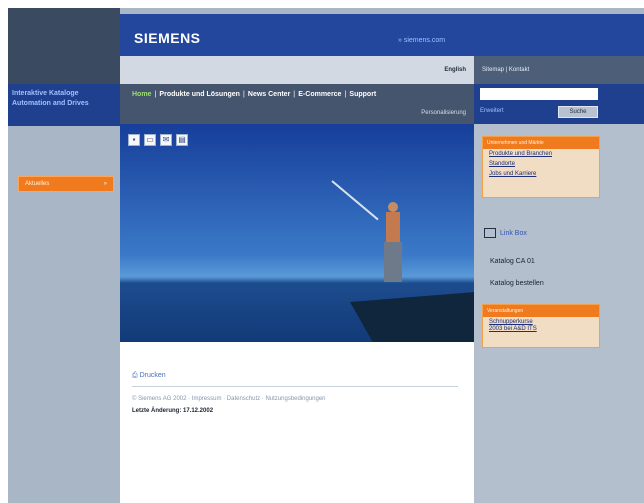 This screenshot has width=644, height=503. What do you see at coordinates (541, 329) in the screenshot?
I see `event-link-line2: 2003 bei A&D ITS` at bounding box center [541, 329].